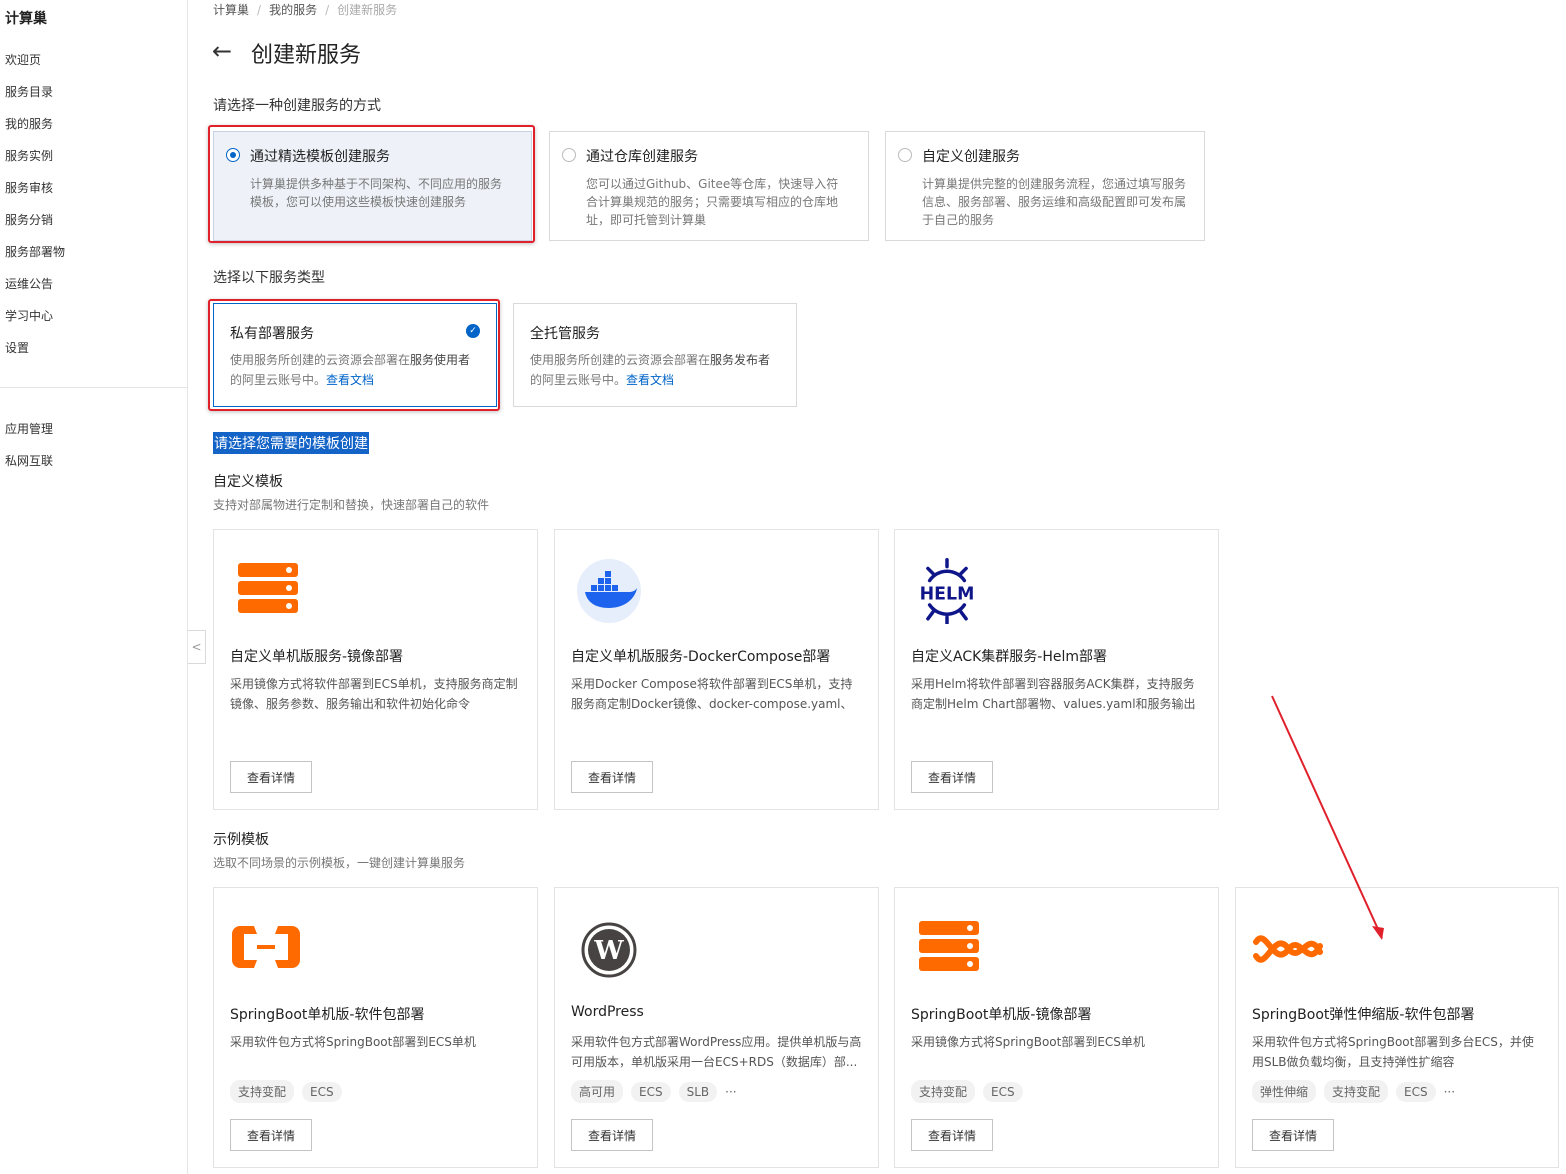 The height and width of the screenshot is (1174, 1566). What do you see at coordinates (701, 657) in the screenshot?
I see `template-name: 自定义单机版服务-DockerCompose部署` at bounding box center [701, 657].